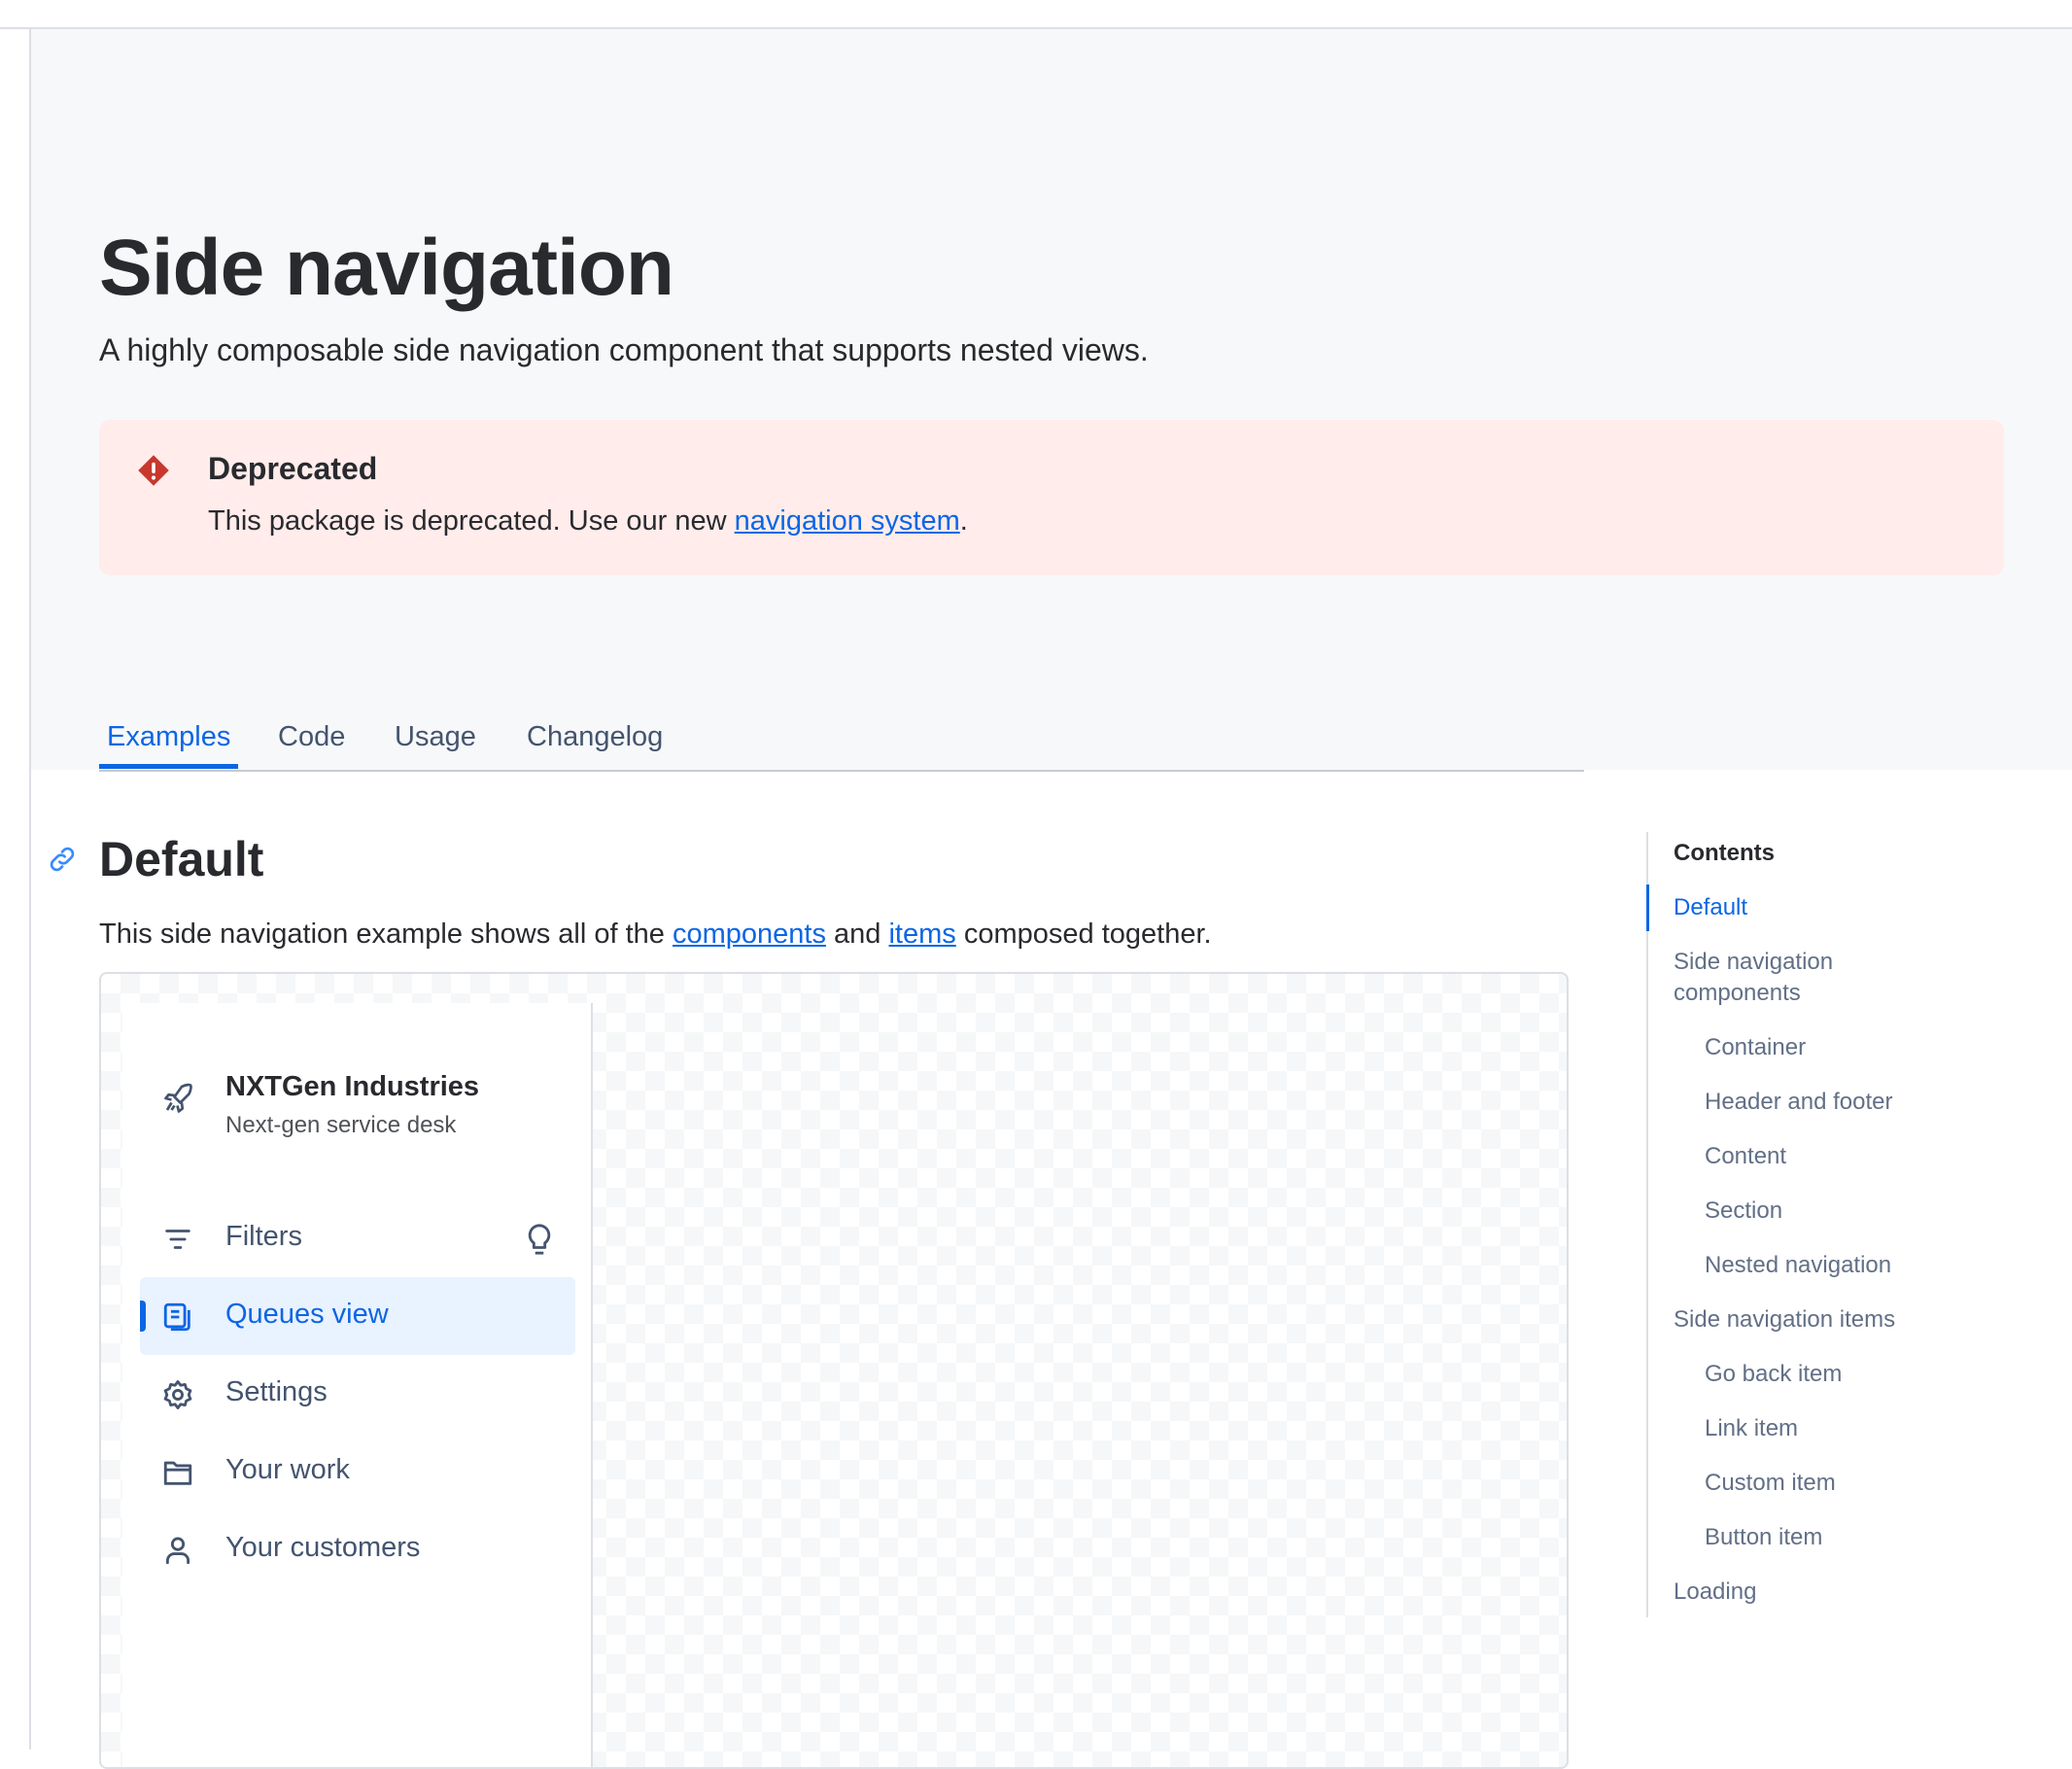 The width and height of the screenshot is (2072, 1769). What do you see at coordinates (1745, 1157) in the screenshot?
I see `toc-item-content: Content` at bounding box center [1745, 1157].